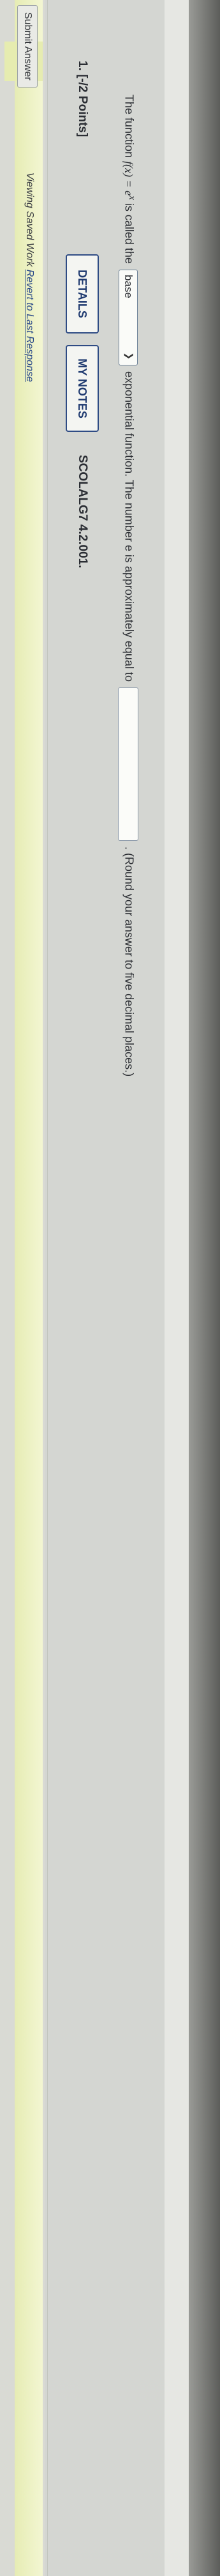 The image size is (220, 2576). What do you see at coordinates (82, 66) in the screenshot?
I see `question-index: 1.` at bounding box center [82, 66].